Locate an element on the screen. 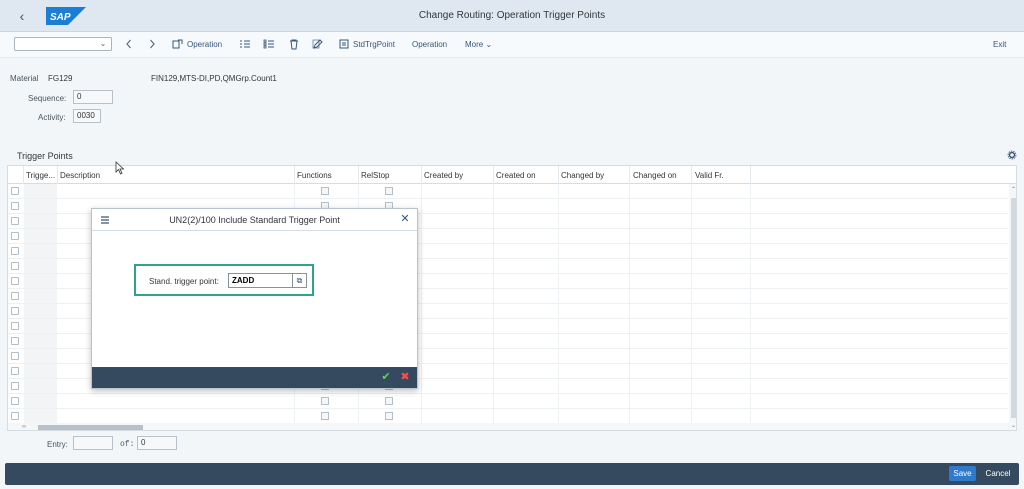 Image resolution: width=1024 pixels, height=489 pixels. column-header-created-by: Created by is located at coordinates (443, 175).